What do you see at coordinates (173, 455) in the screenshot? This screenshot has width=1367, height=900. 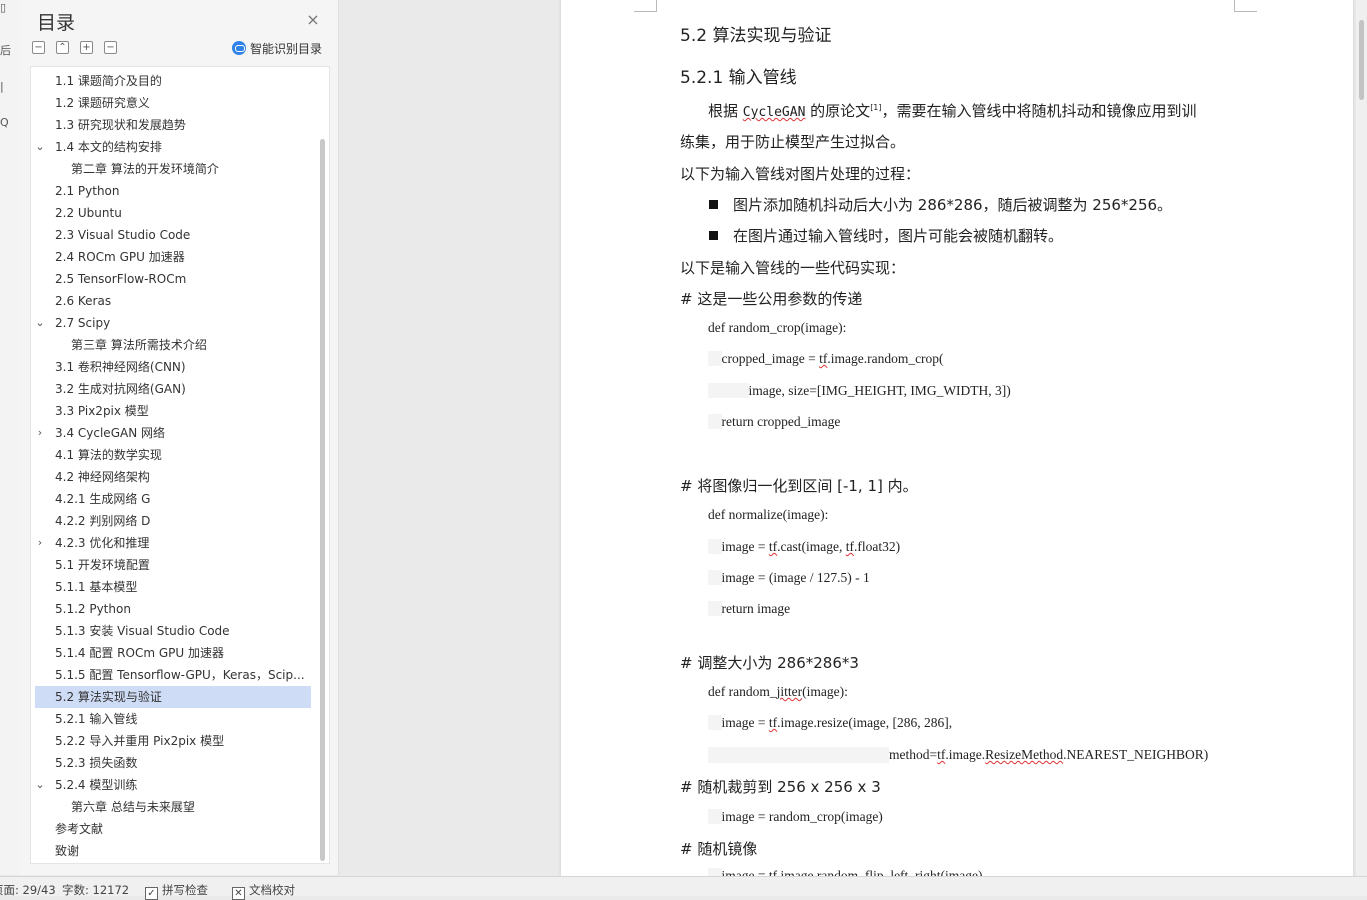 I see `outline-item: 4.1 算法的数学实现` at bounding box center [173, 455].